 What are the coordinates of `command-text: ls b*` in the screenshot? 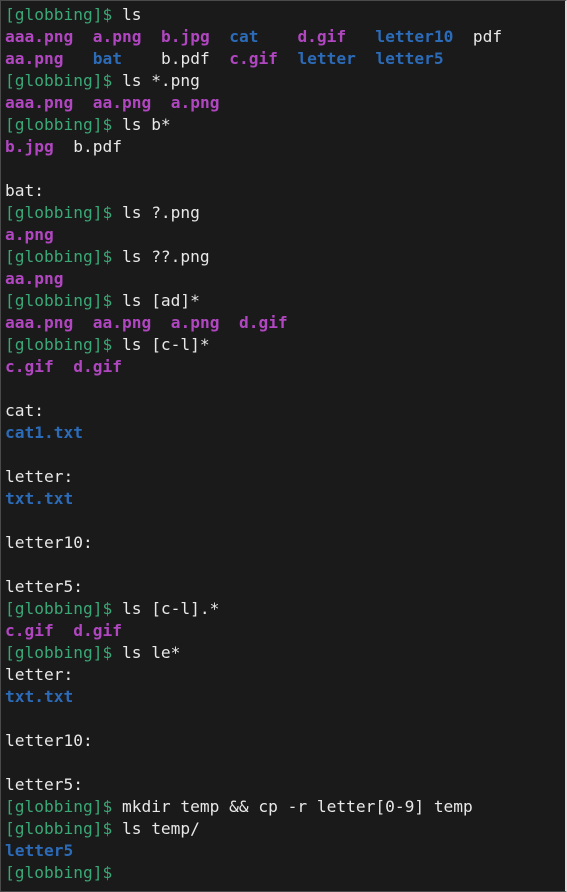 It's located at (146, 124).